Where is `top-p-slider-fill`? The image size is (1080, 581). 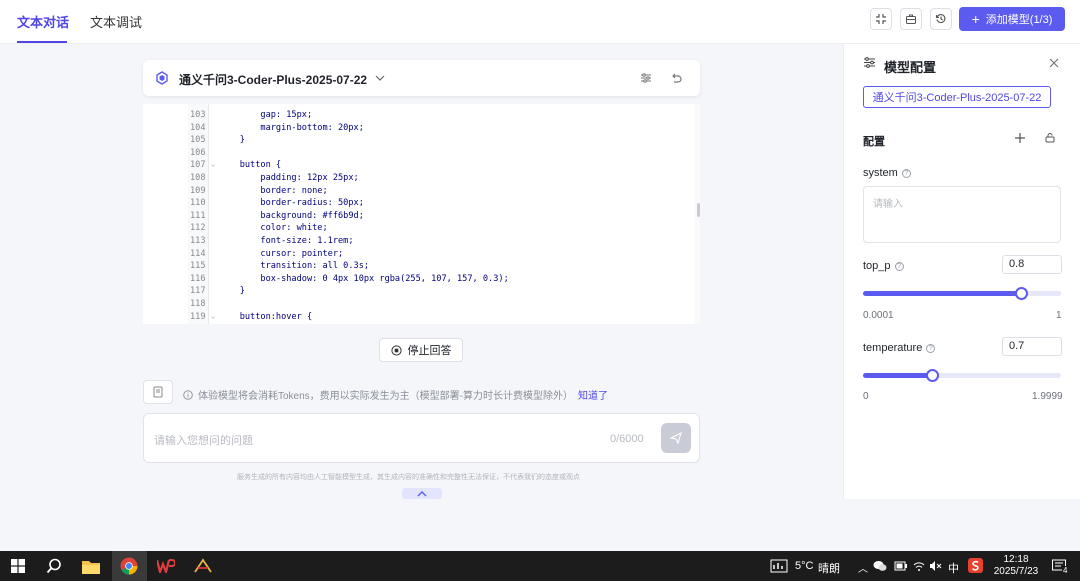 top-p-slider-fill is located at coordinates (942, 293).